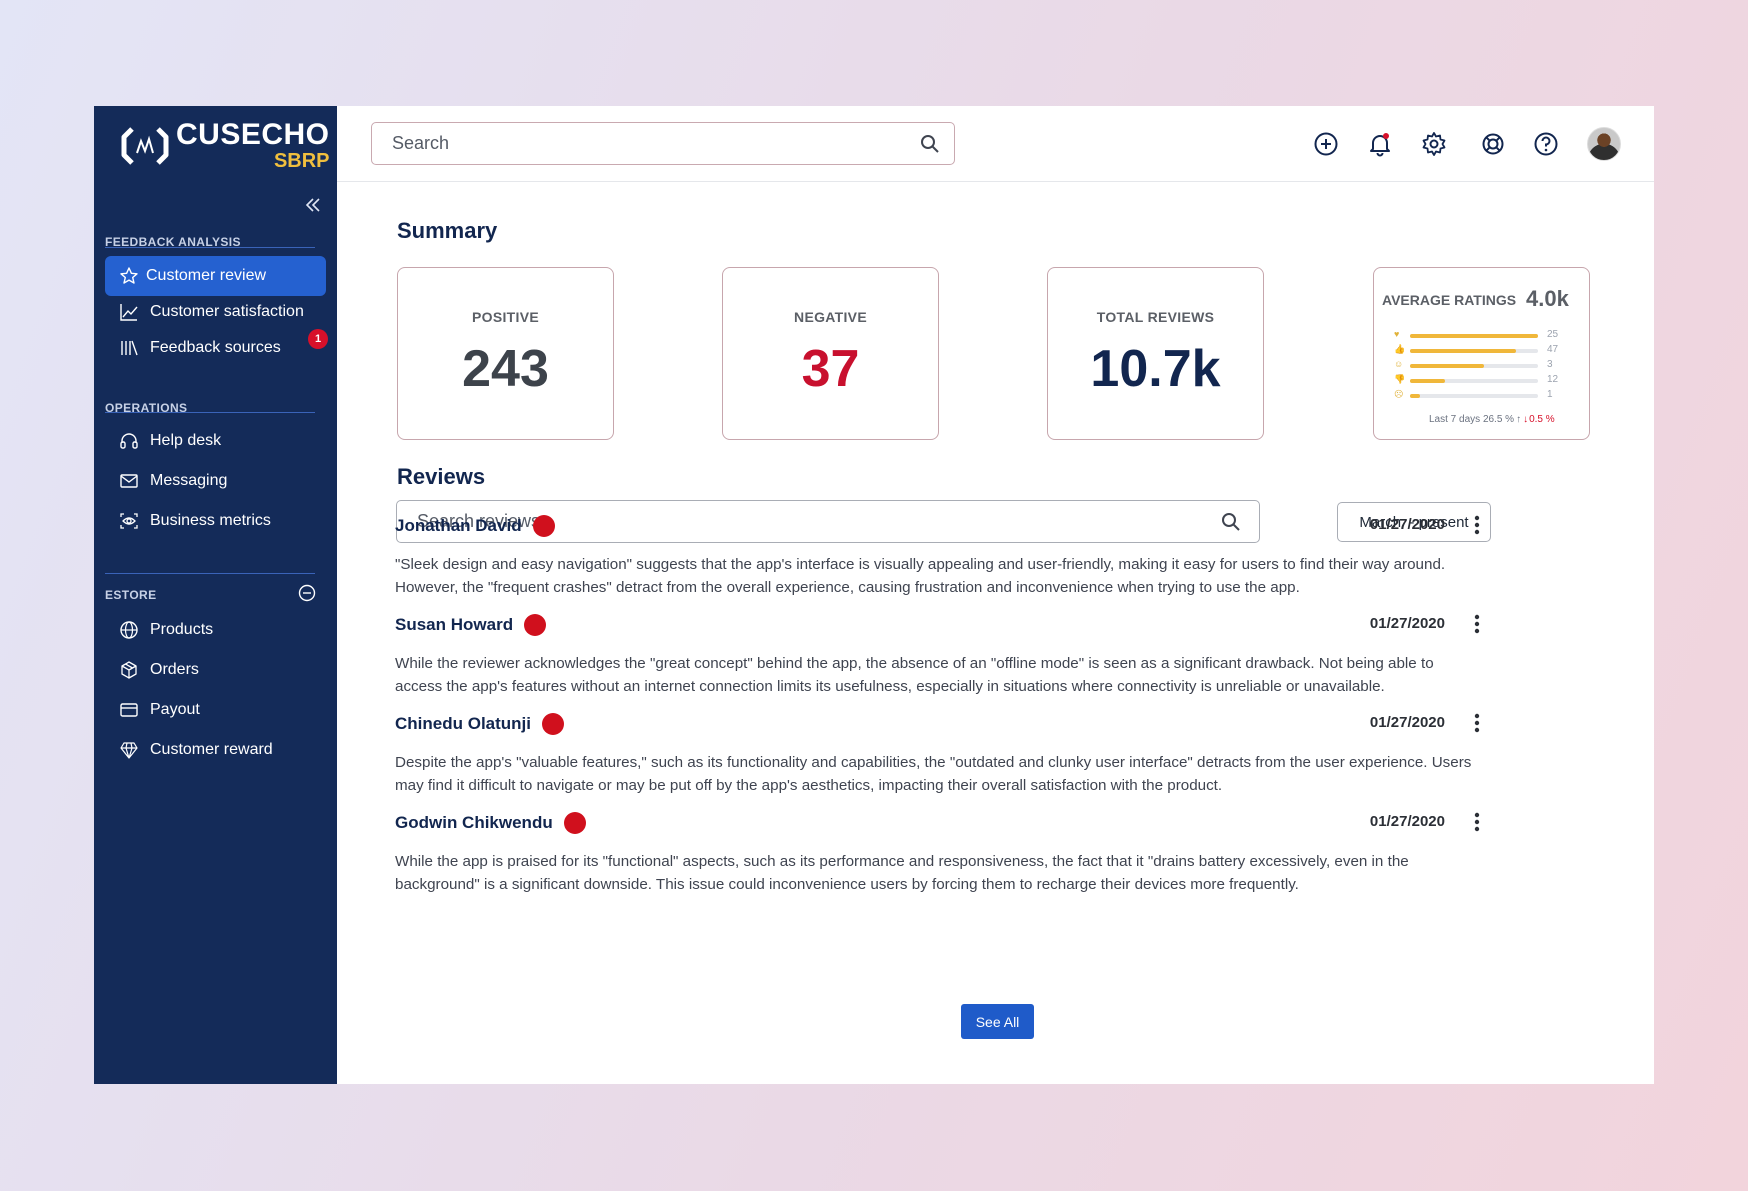  What do you see at coordinates (930, 144) in the screenshot?
I see `search-icon` at bounding box center [930, 144].